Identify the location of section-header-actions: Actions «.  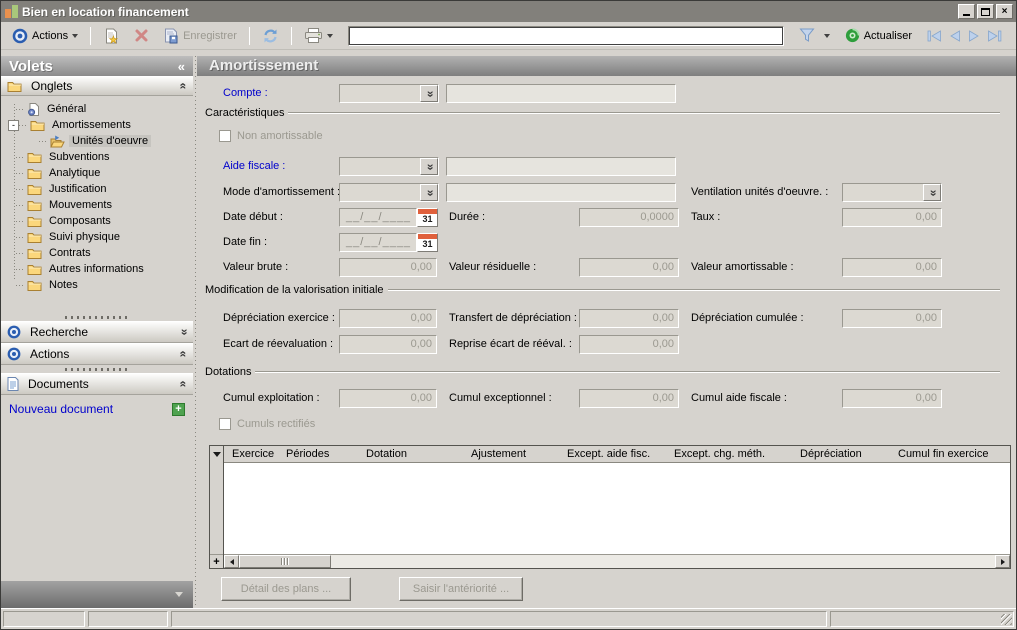
(97, 354).